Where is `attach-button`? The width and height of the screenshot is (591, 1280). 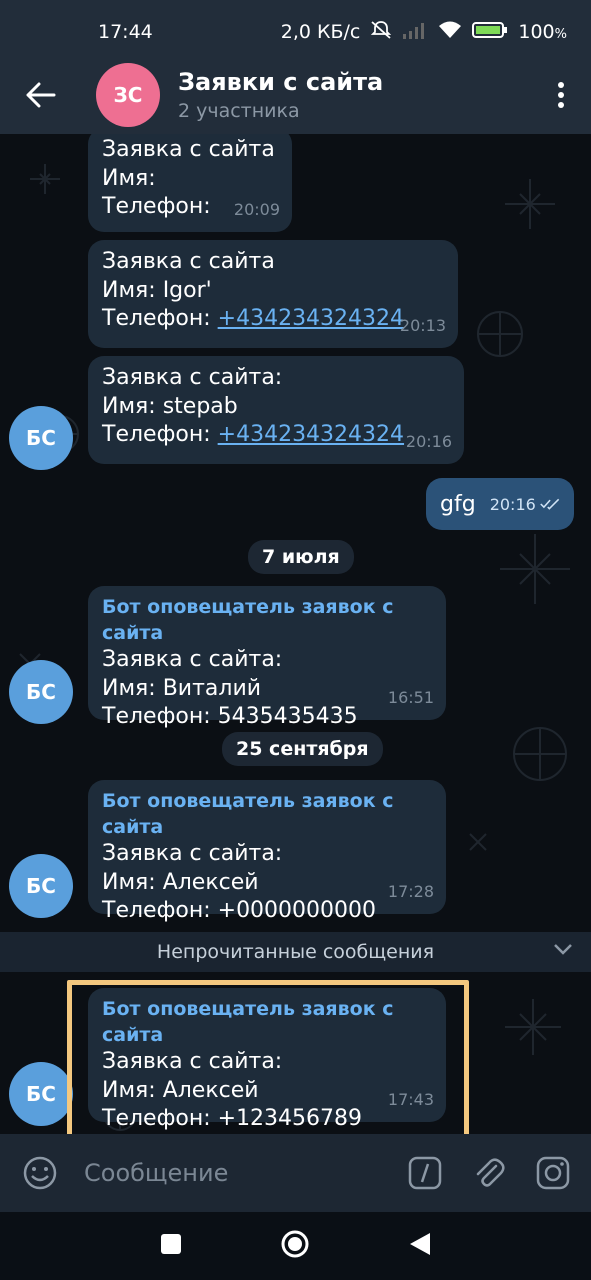
attach-button is located at coordinates (489, 1173).